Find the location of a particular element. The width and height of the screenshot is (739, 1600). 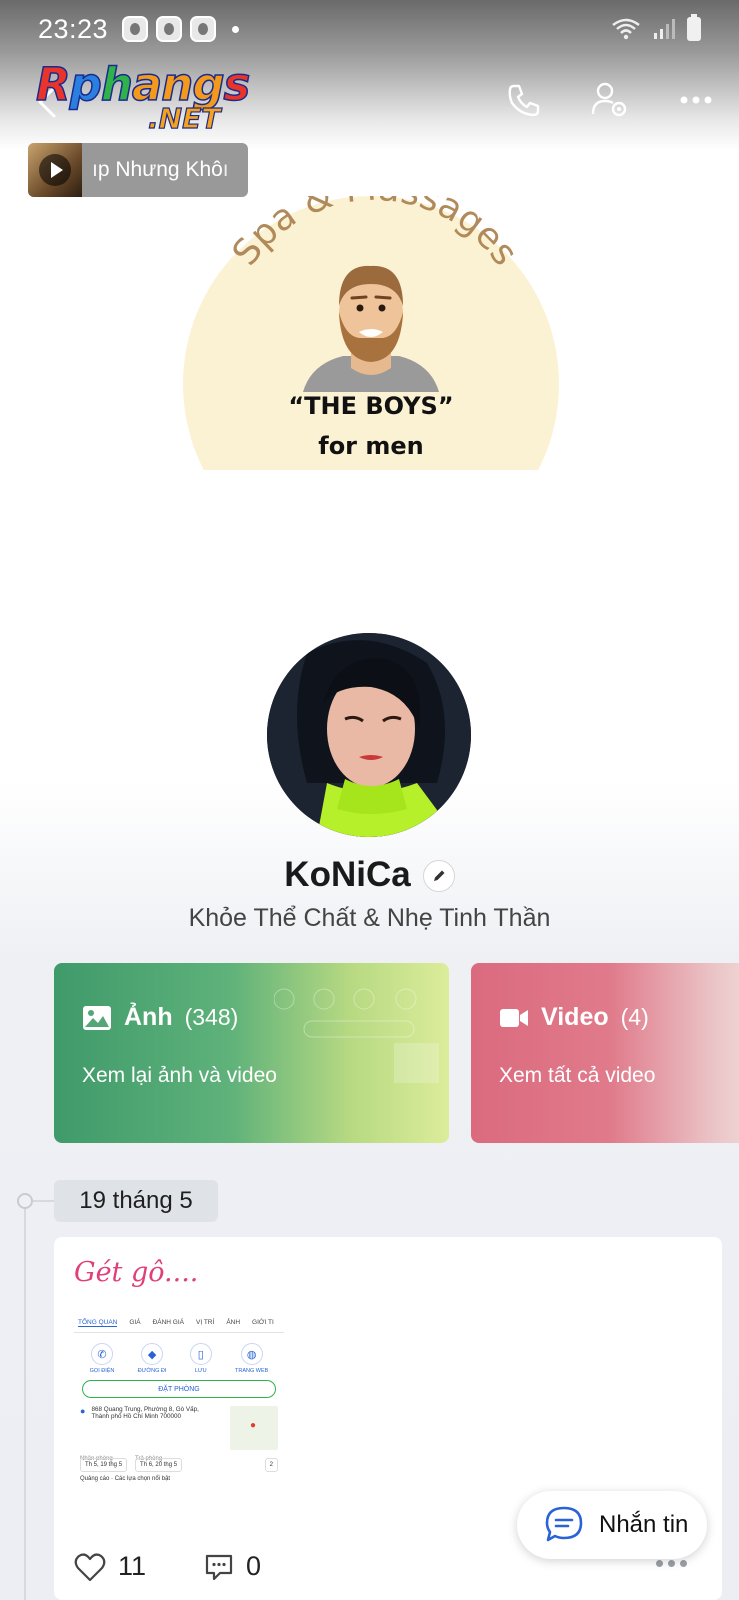

profile-music-player: ıp Nhưng Khôı is located at coordinates (138, 170).